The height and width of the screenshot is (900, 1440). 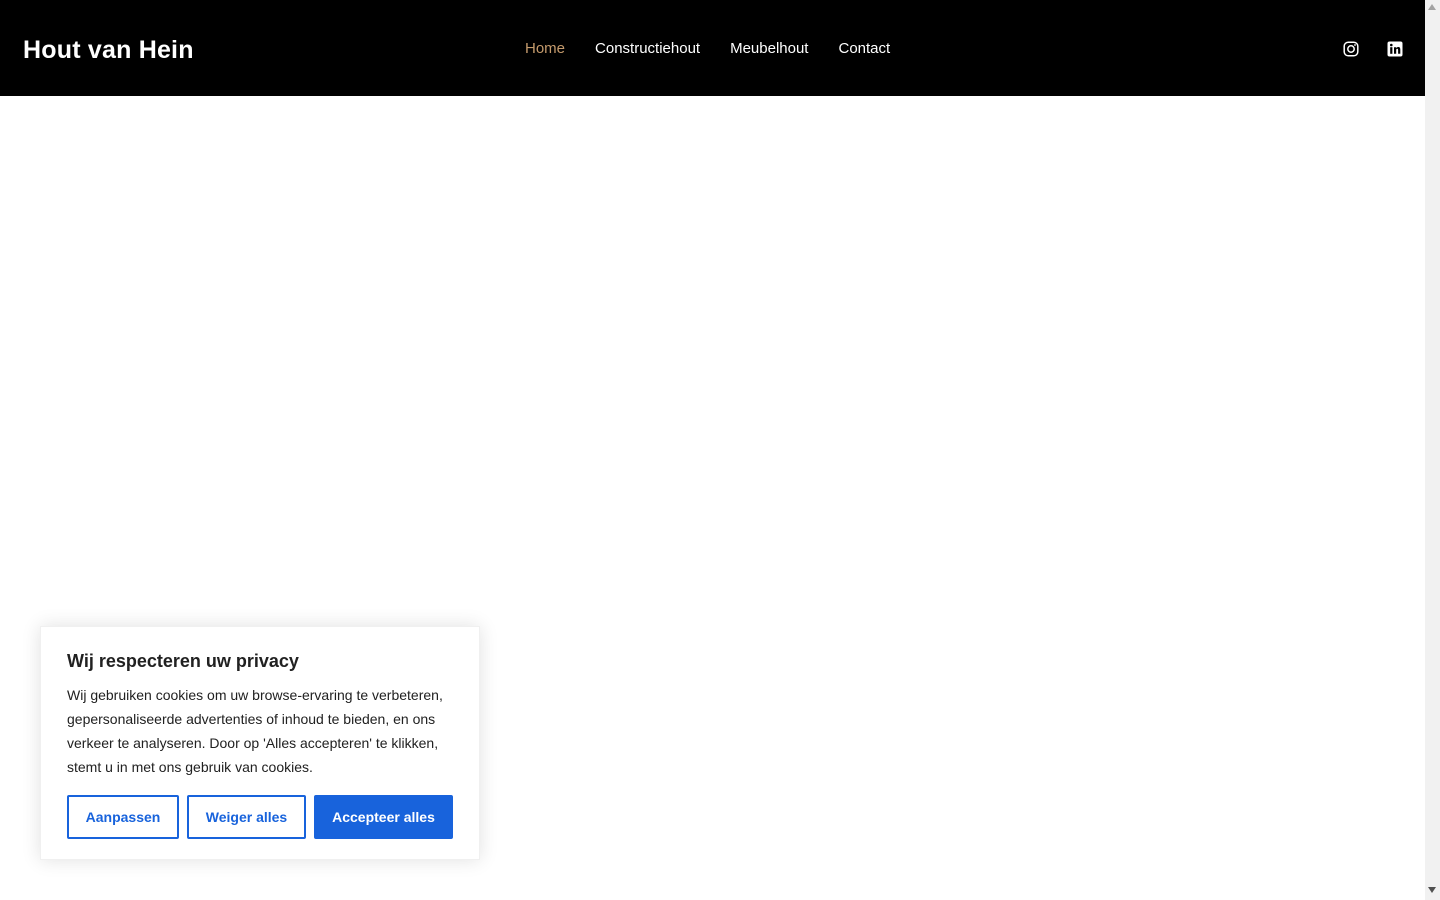 I want to click on nav-item-home: Home, so click(x=545, y=49).